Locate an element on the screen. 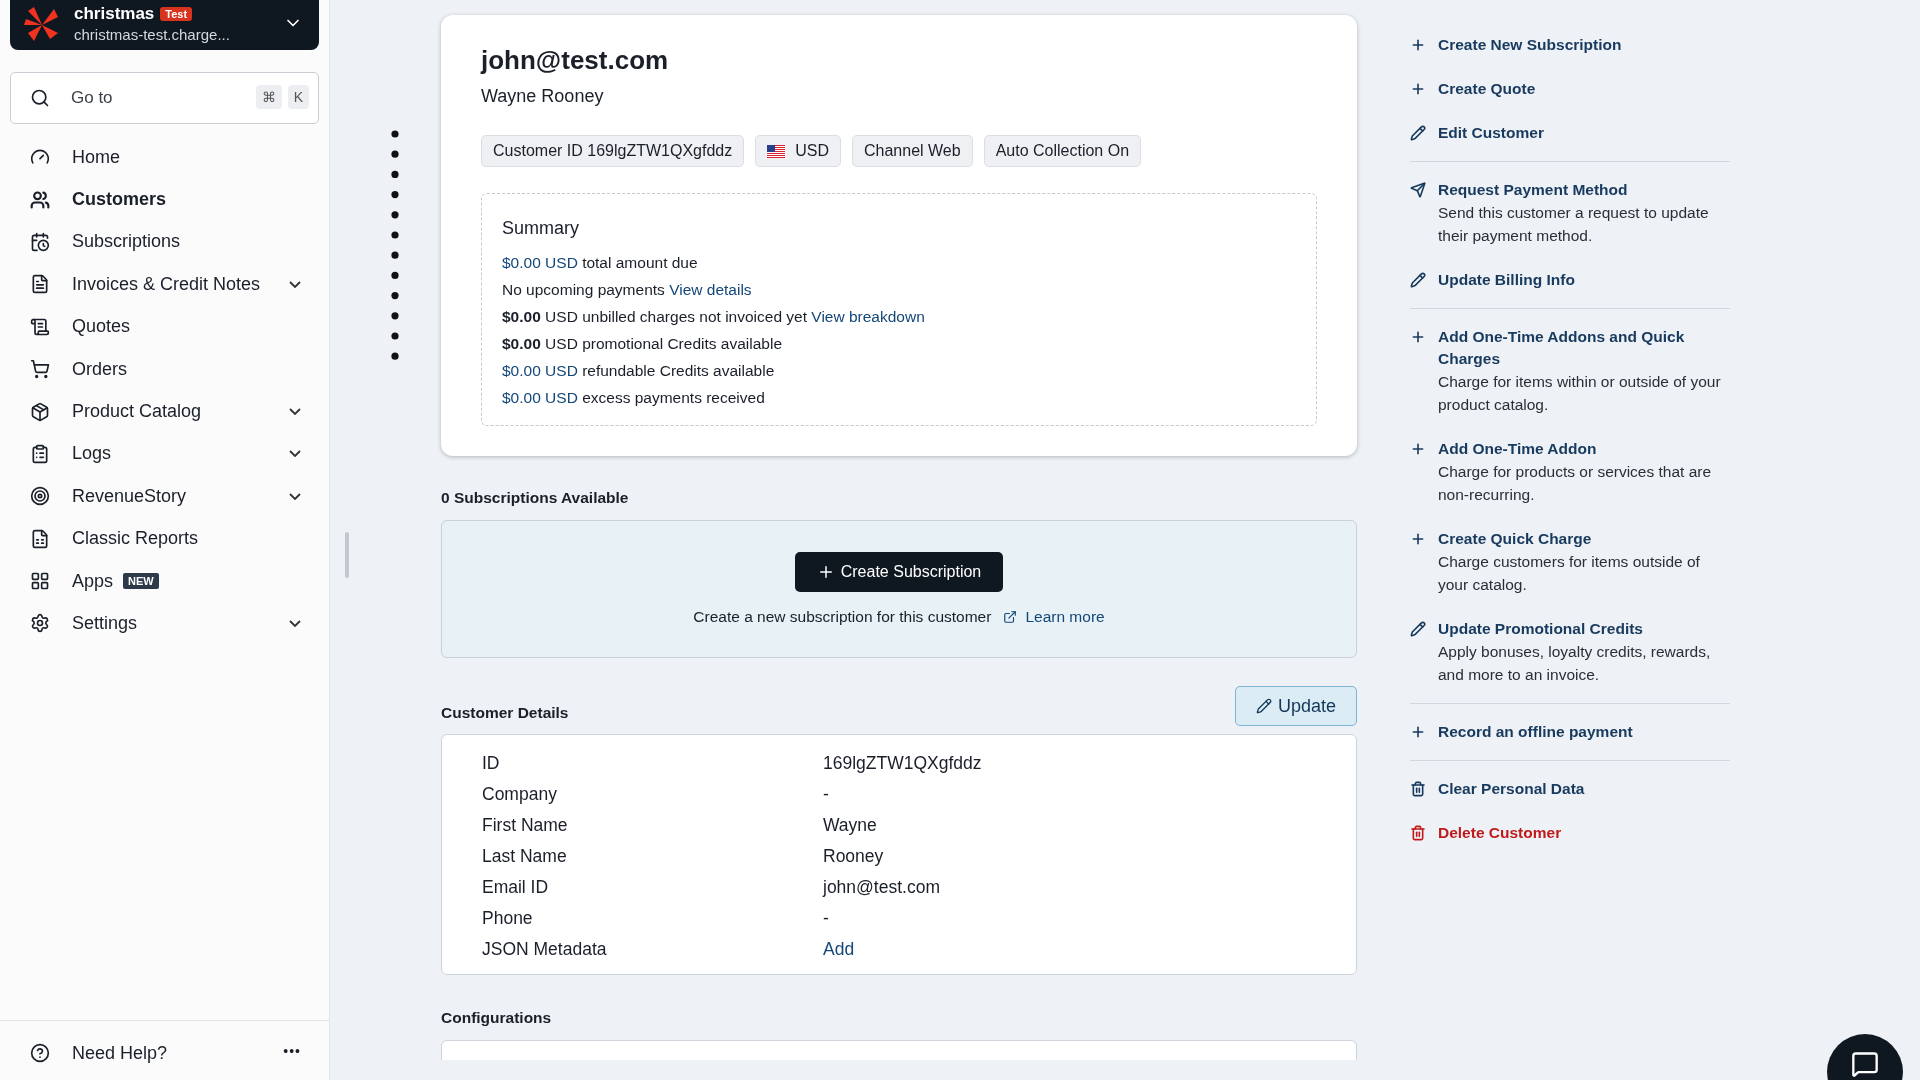 Image resolution: width=1920 pixels, height=1080 pixels. nav-item: Subscriptions is located at coordinates (164, 242).